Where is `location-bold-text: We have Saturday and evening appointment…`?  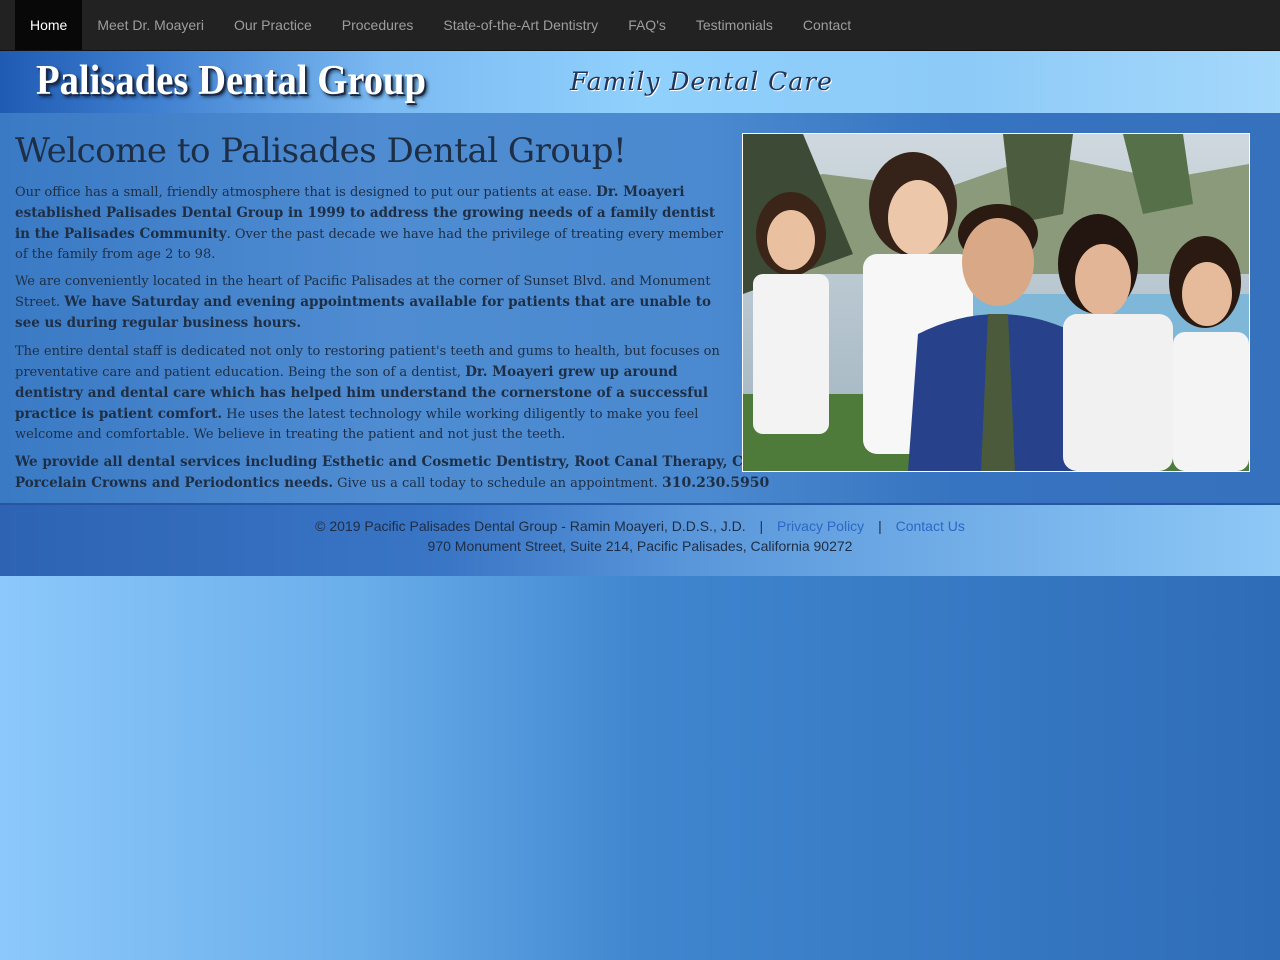 location-bold-text: We have Saturday and evening appointment… is located at coordinates (363, 312).